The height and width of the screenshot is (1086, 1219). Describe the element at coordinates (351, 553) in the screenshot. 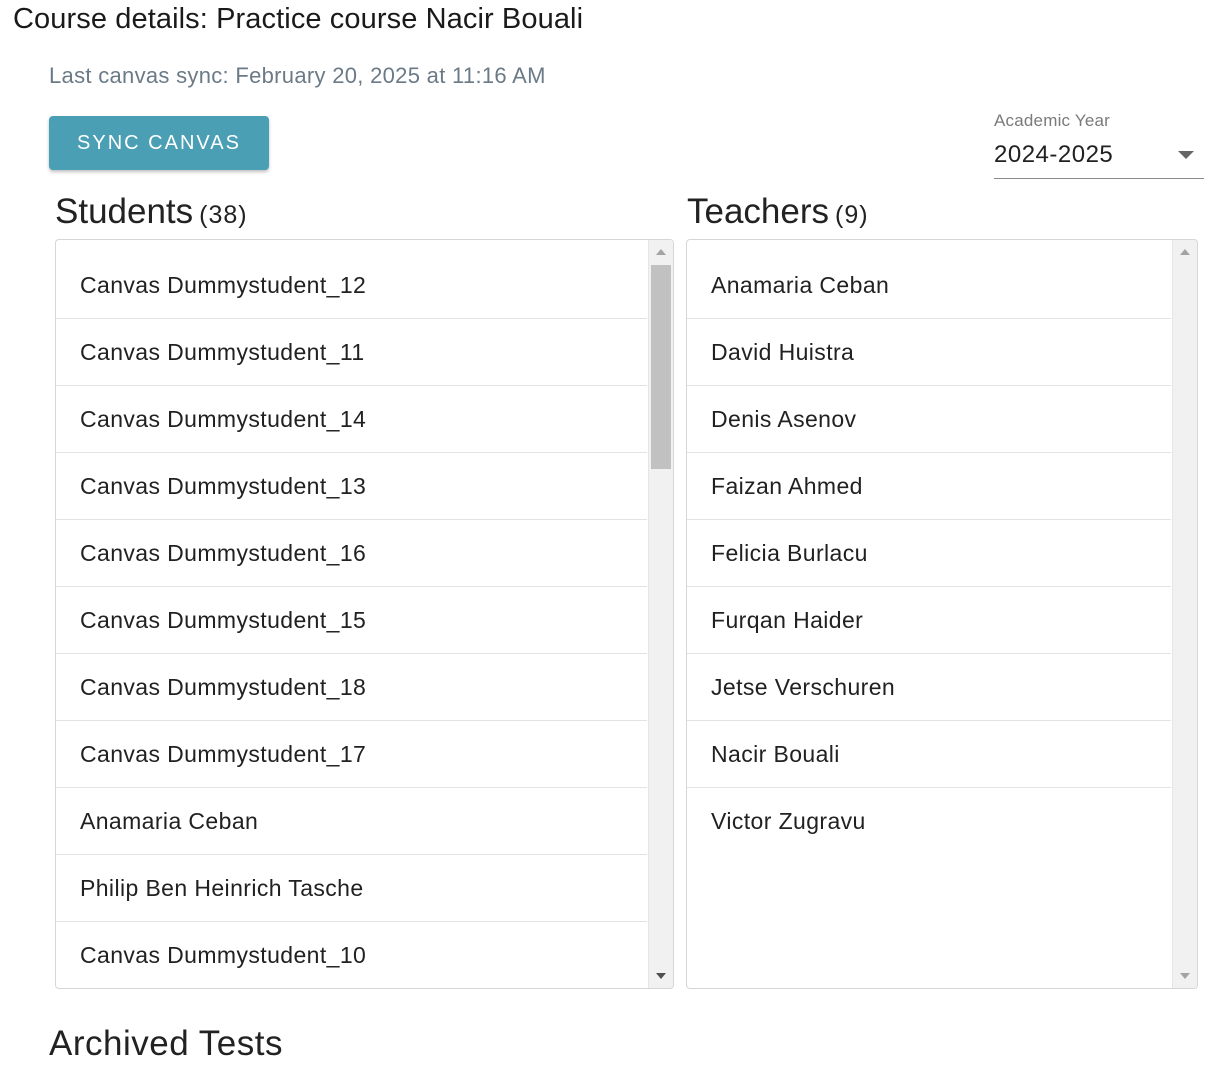

I see `student-list-item: Canvas Dummystudent_16` at that location.